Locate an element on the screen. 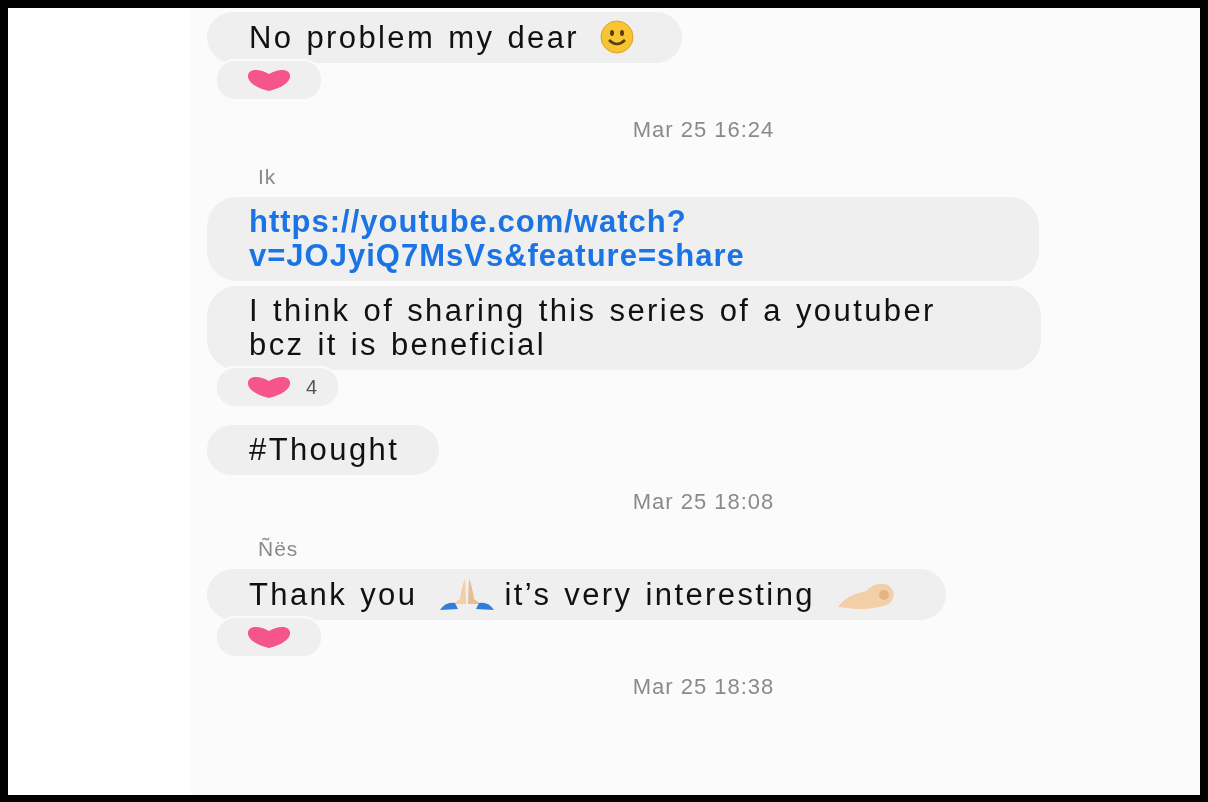 The height and width of the screenshot is (802, 1208). smiley-icon is located at coordinates (617, 37).